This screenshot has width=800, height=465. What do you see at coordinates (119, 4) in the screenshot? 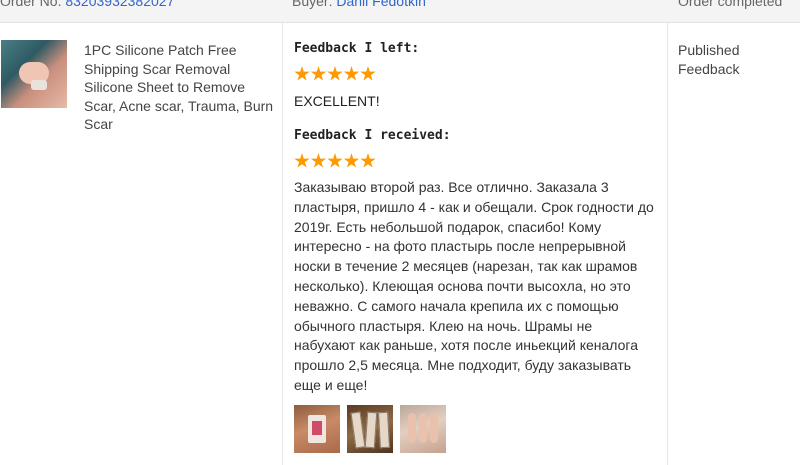
I see `order-number-link: 83203932382027` at bounding box center [119, 4].